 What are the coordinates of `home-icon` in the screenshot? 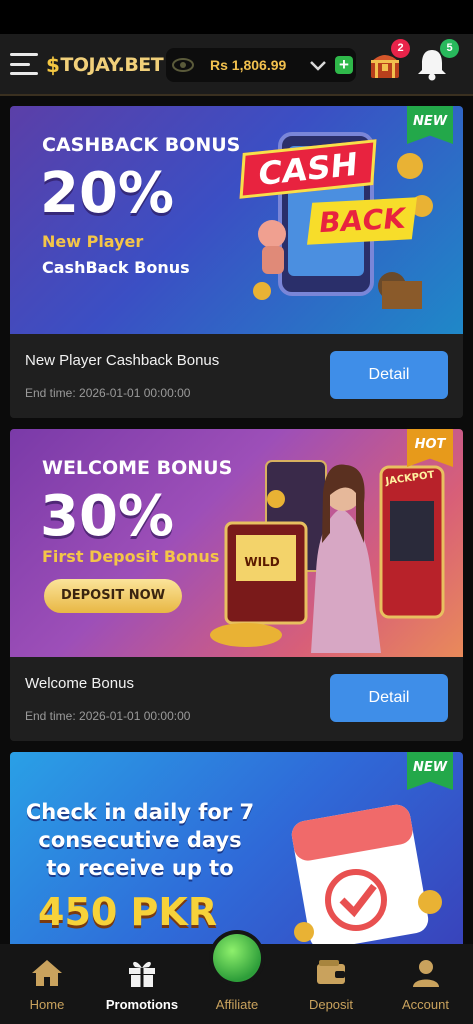 It's located at (47, 973).